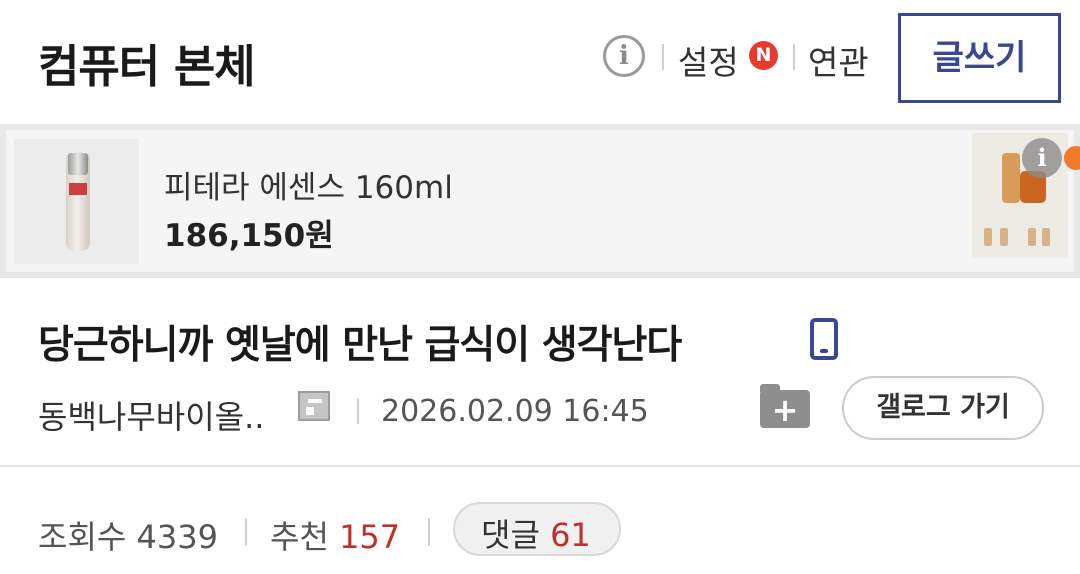 The image size is (1080, 574). Describe the element at coordinates (1011, 178) in the screenshot. I see `product-jar` at that location.